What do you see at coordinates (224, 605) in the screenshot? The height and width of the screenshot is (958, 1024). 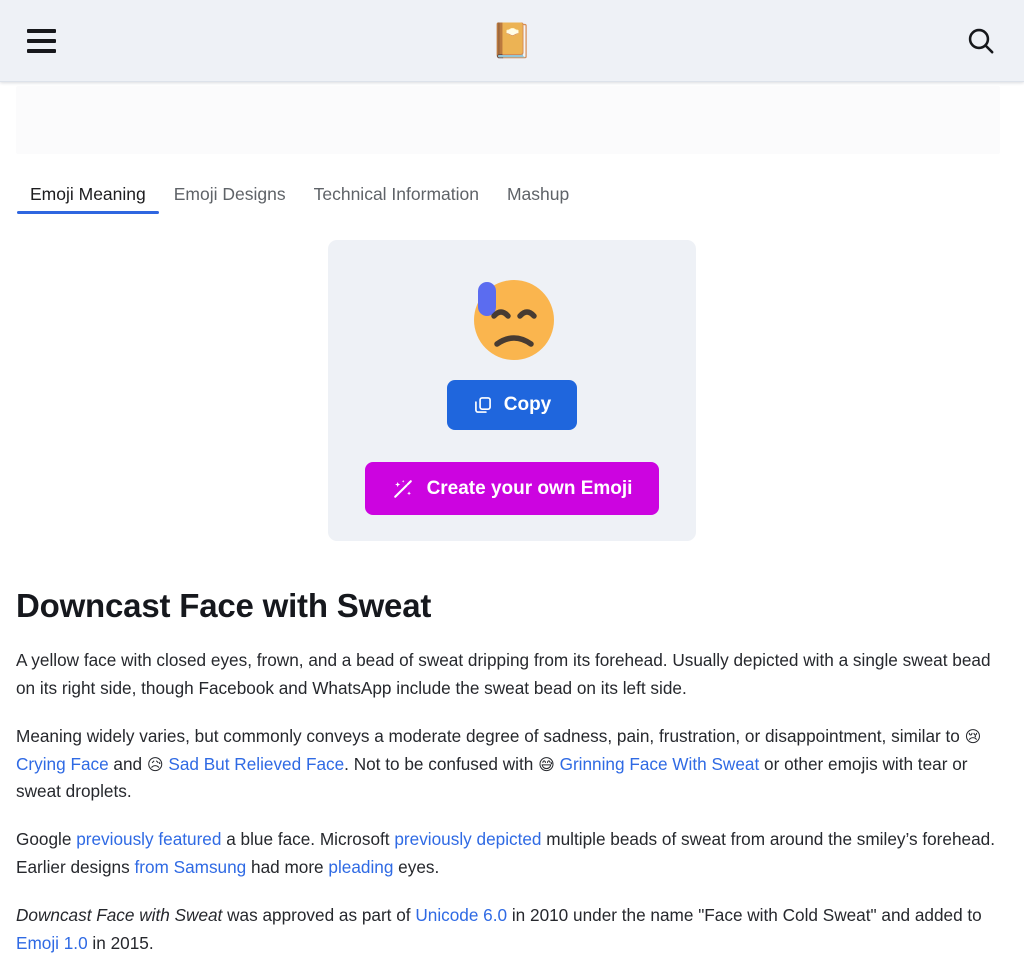 I see `page-title: Downcast Face with Sweat` at bounding box center [224, 605].